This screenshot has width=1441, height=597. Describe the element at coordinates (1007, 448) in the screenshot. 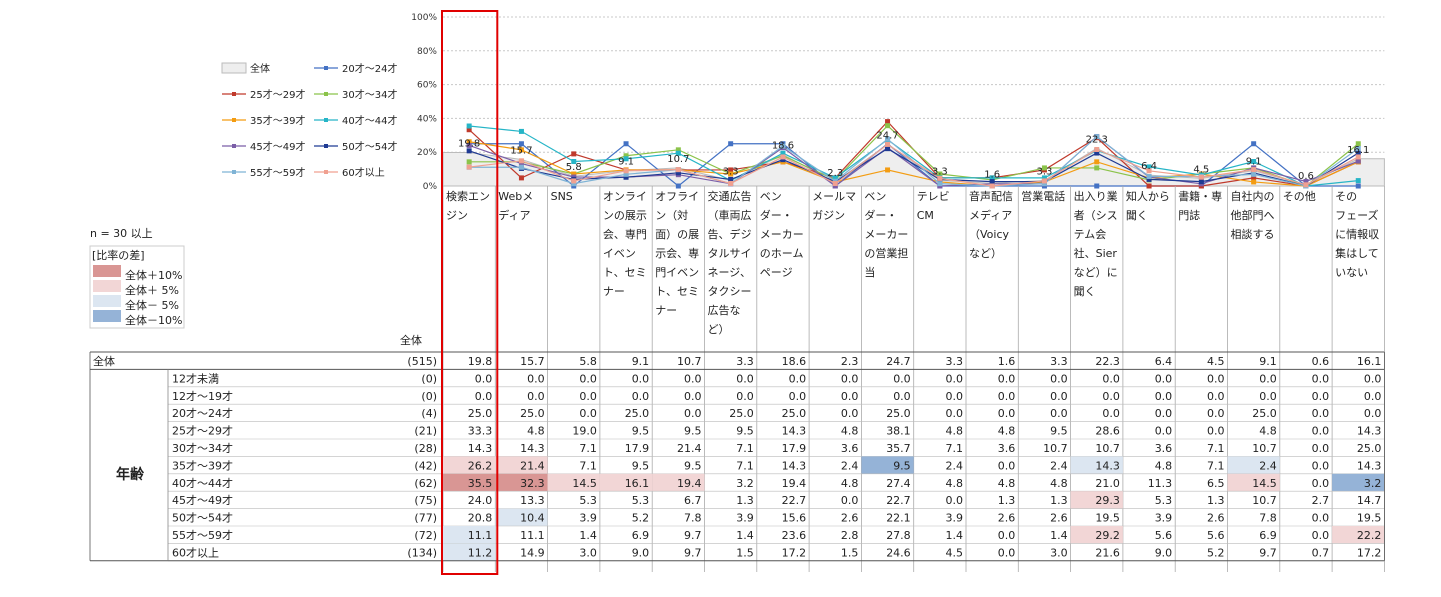

I see `table-cell: 3.6` at that location.